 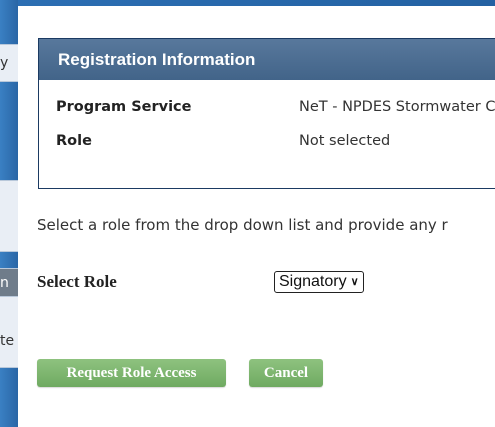 What do you see at coordinates (77, 281) in the screenshot?
I see `select-role-label: Select Role` at bounding box center [77, 281].